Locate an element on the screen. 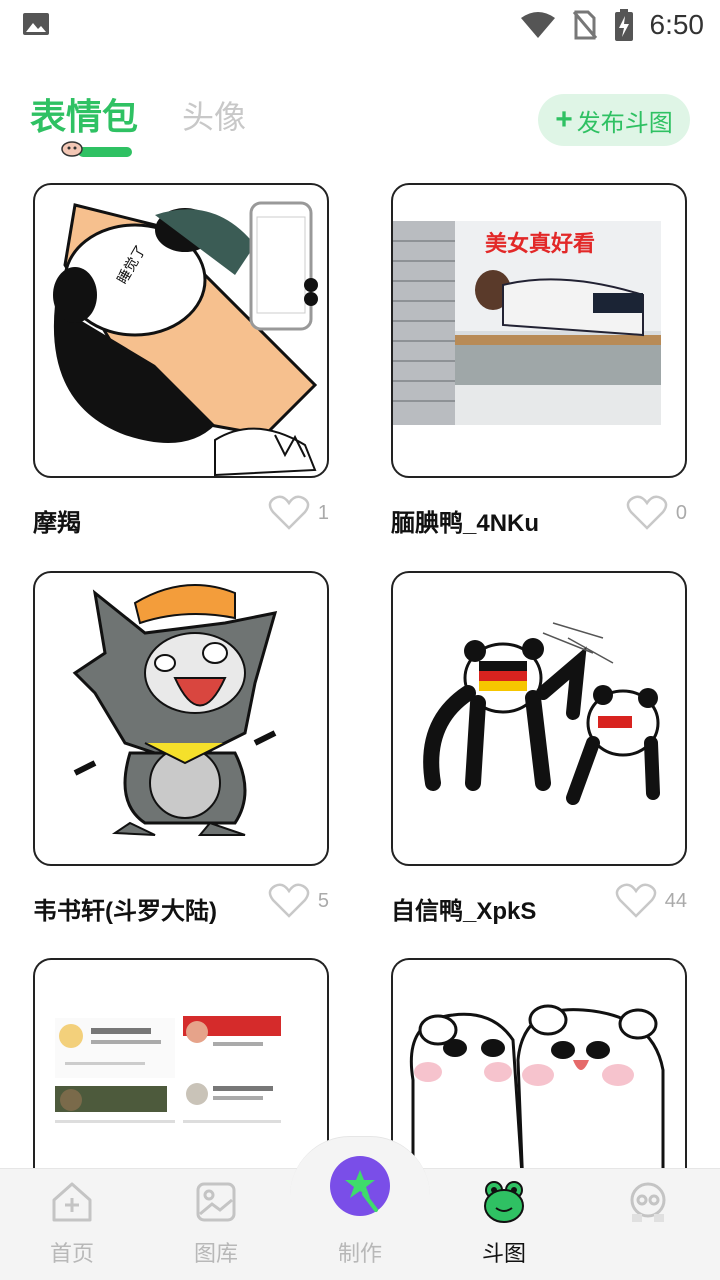  nav-item-home: 首页 is located at coordinates (72, 1225).